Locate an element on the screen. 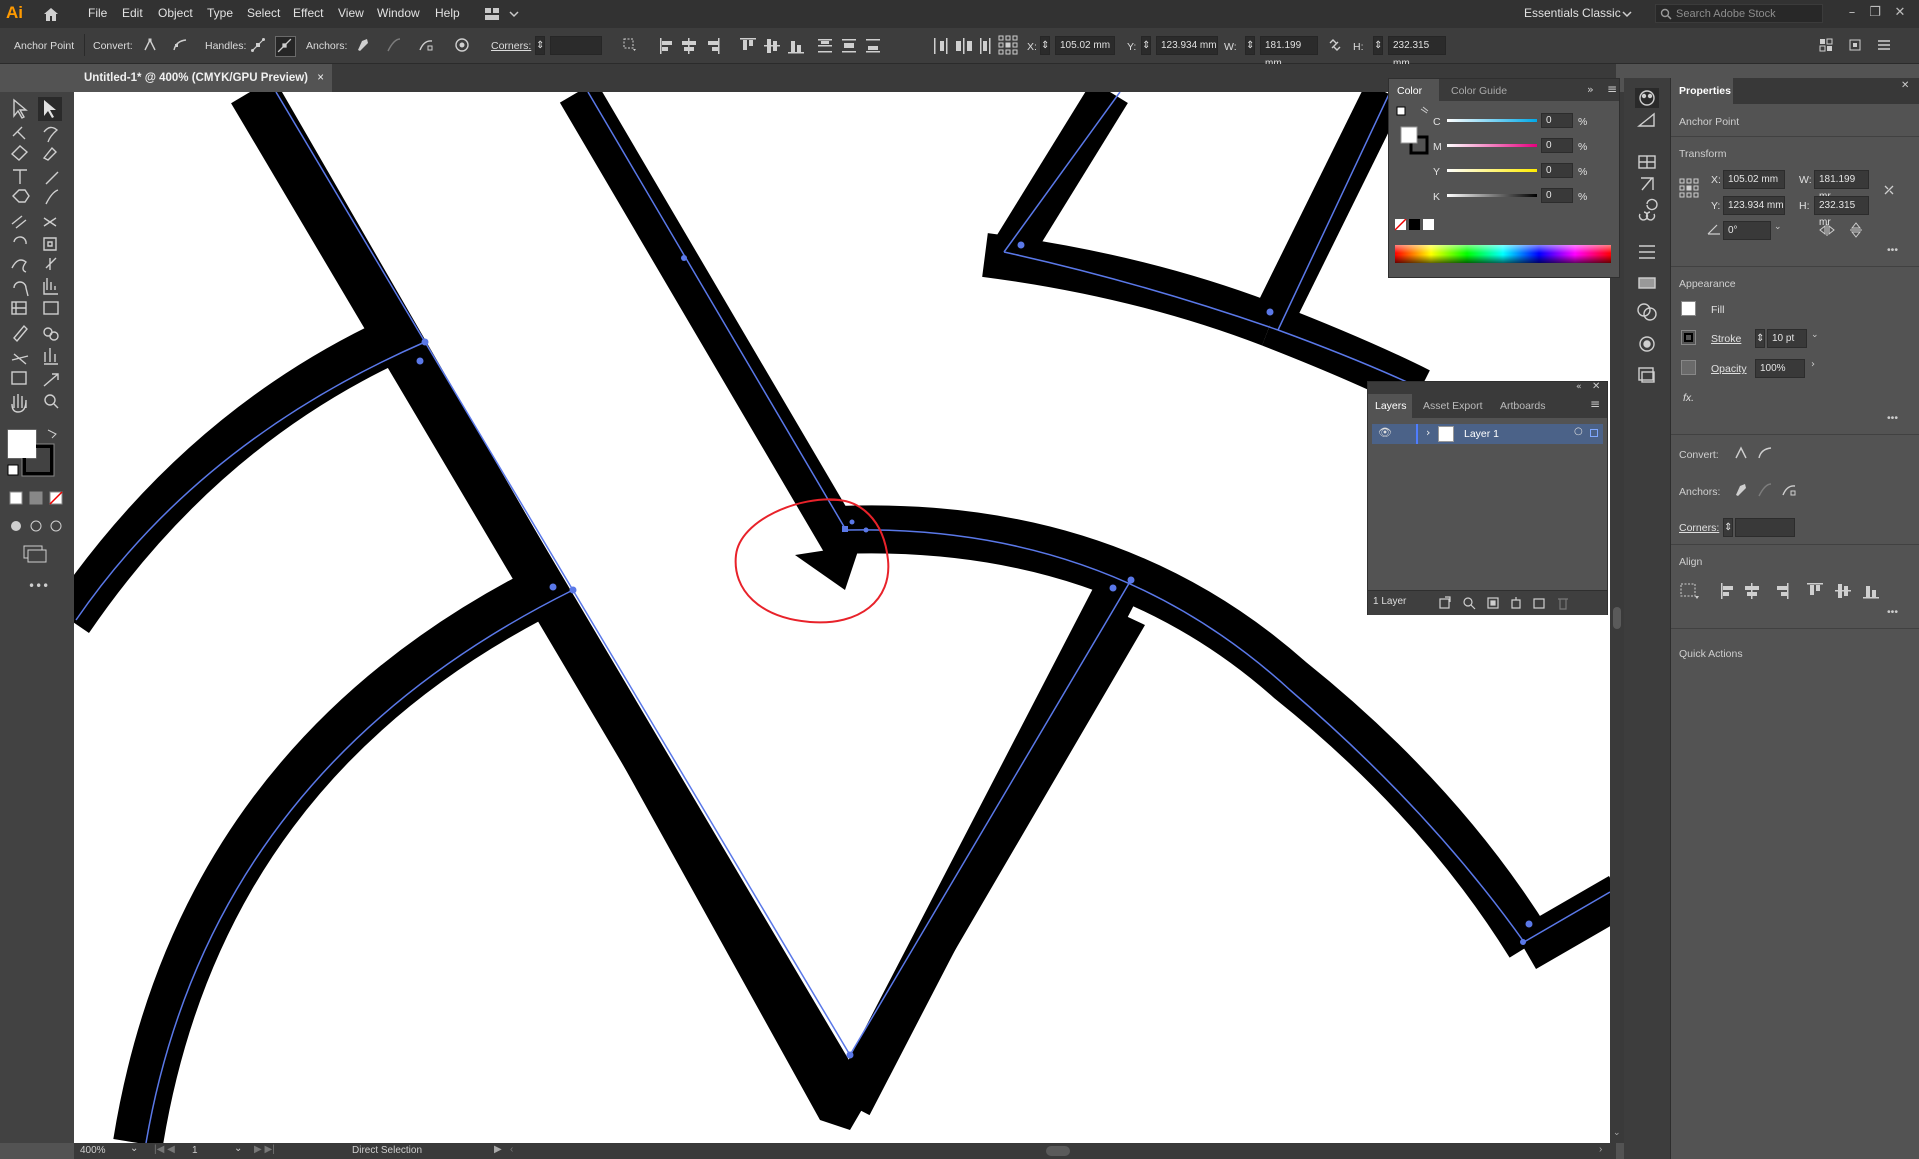  target-icon: ○ is located at coordinates (1578, 431).